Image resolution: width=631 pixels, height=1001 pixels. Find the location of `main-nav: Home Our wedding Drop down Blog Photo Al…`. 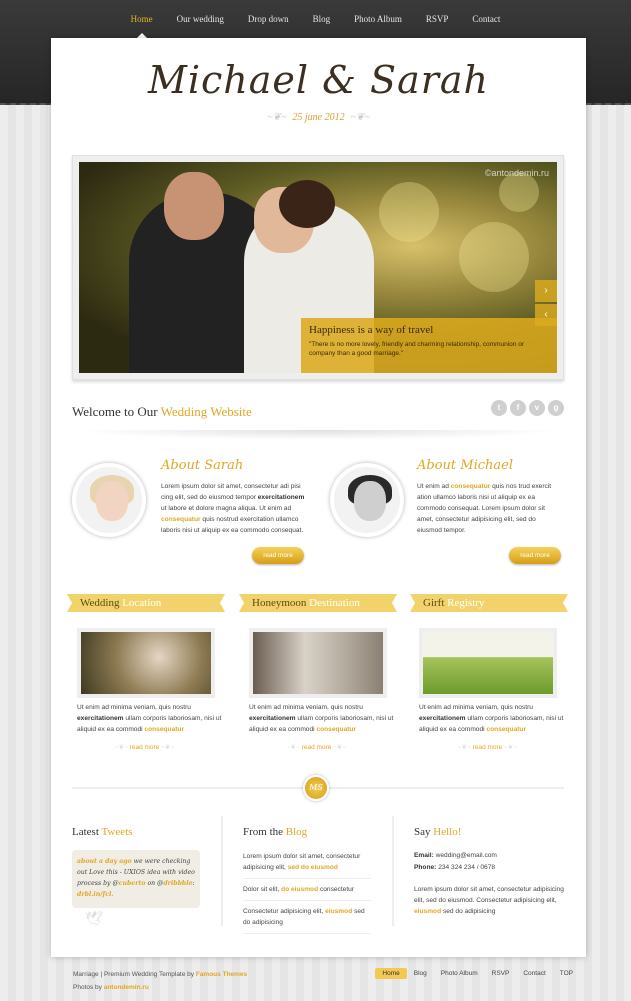

main-nav: Home Our wedding Drop down Blog Photo Al… is located at coordinates (315, 19).